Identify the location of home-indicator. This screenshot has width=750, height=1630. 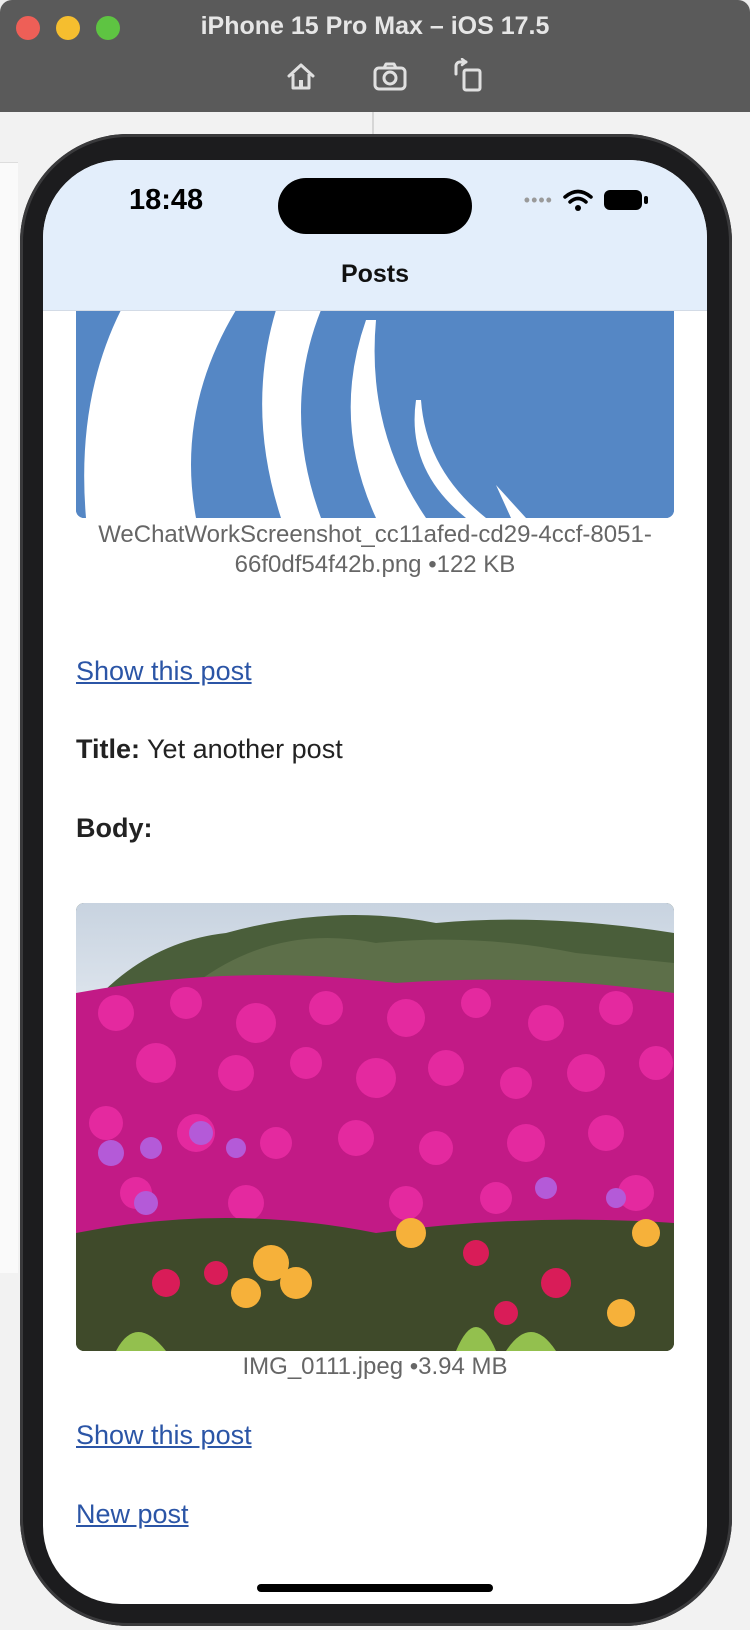
(375, 1588).